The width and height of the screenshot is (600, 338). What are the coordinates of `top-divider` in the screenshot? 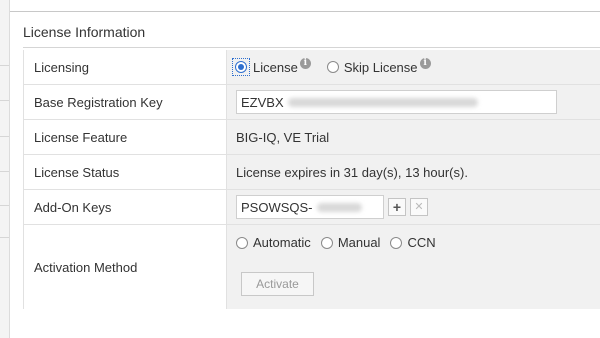 It's located at (305, 11).